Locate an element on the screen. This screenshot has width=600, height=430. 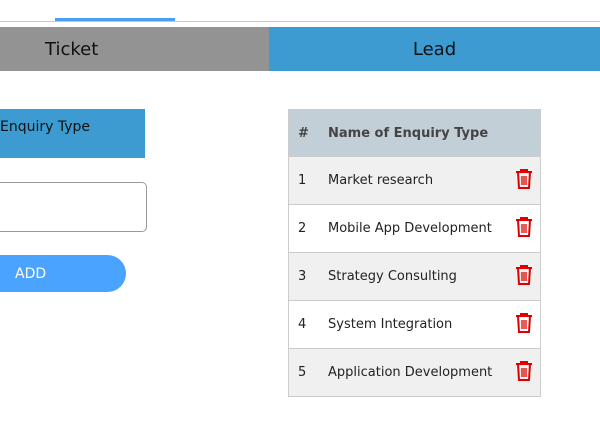
header-number: # is located at coordinates (307, 133).